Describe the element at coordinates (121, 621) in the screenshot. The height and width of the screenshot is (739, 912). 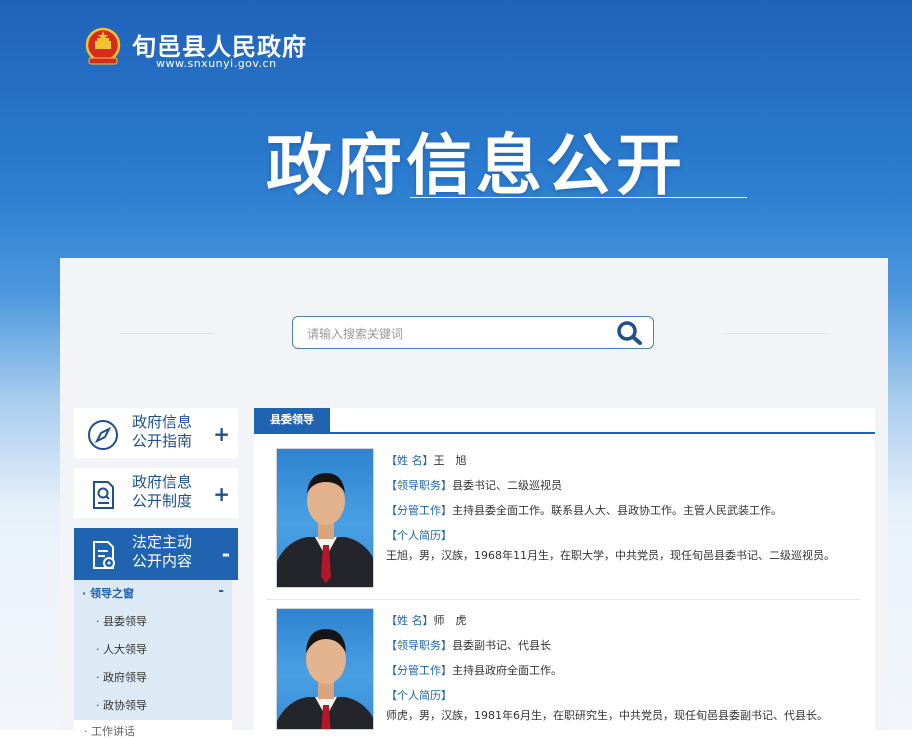
I see `submenu-item-county-committee: · 县委领导` at that location.